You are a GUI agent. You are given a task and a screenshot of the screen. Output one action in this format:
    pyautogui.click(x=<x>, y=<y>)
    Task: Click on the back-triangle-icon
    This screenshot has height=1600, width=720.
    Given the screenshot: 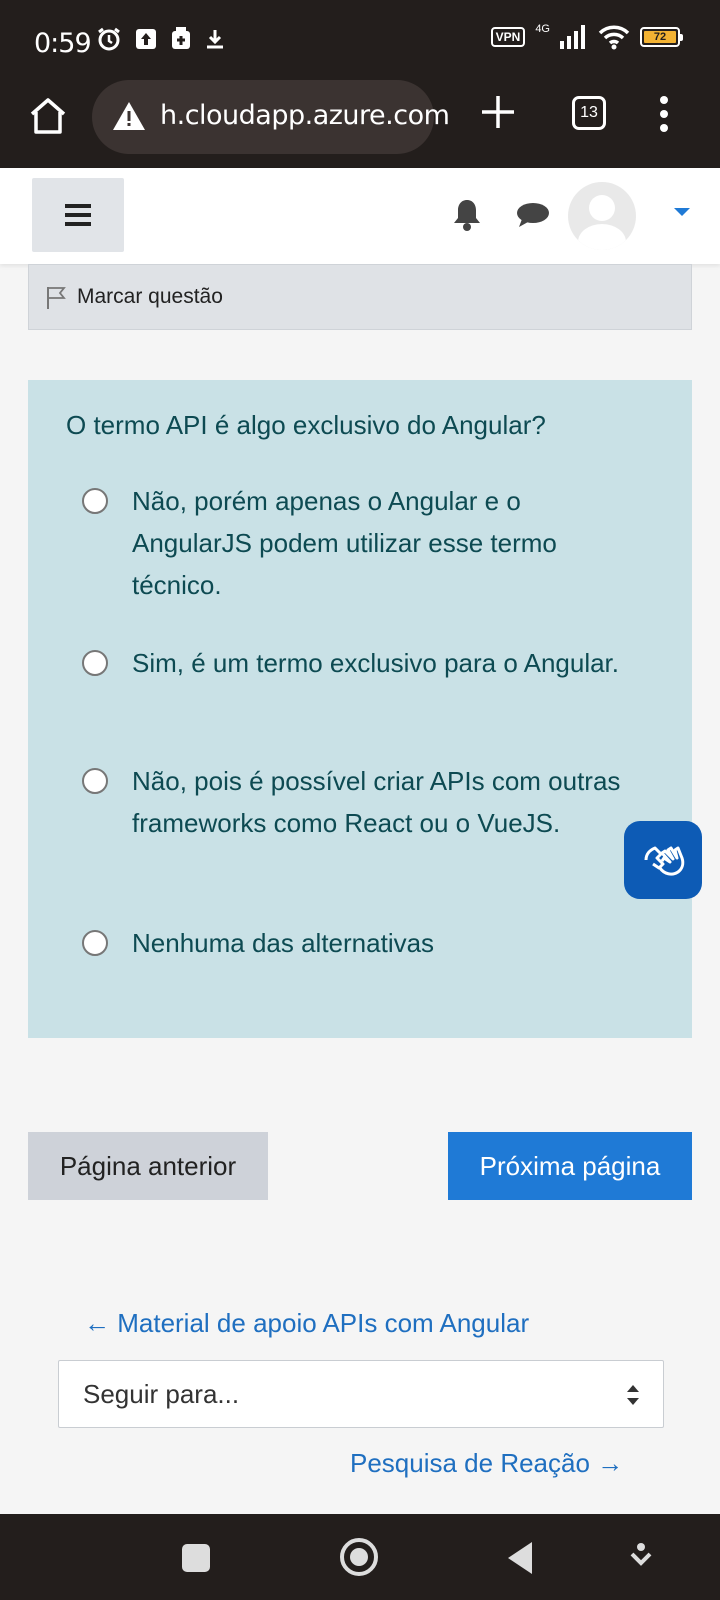 What is the action you would take?
    pyautogui.click(x=520, y=1558)
    